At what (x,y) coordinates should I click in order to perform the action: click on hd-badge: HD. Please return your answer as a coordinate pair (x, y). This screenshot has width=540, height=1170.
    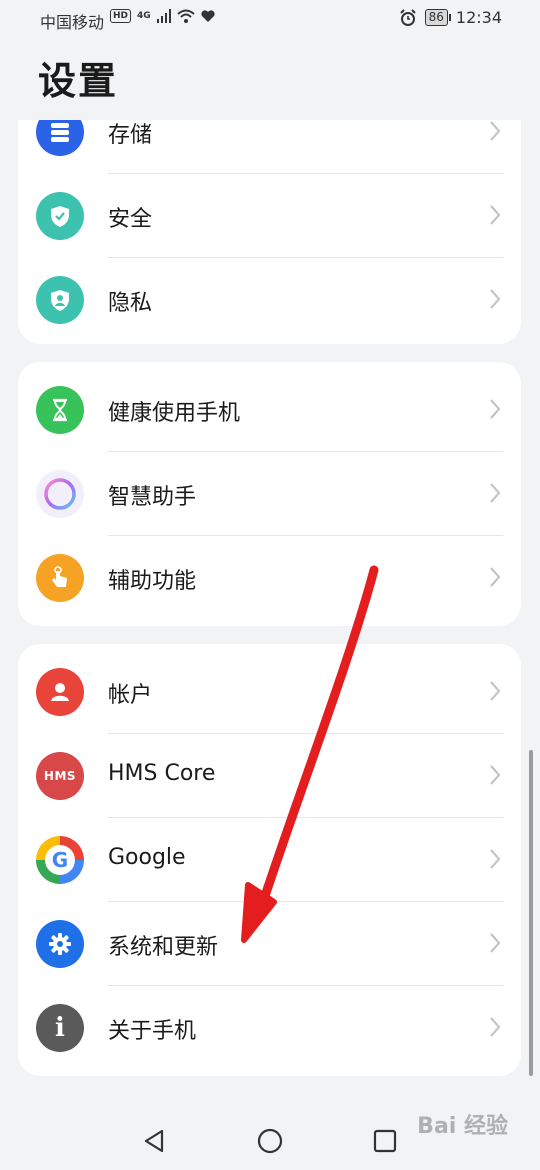
    Looking at the image, I should click on (121, 16).